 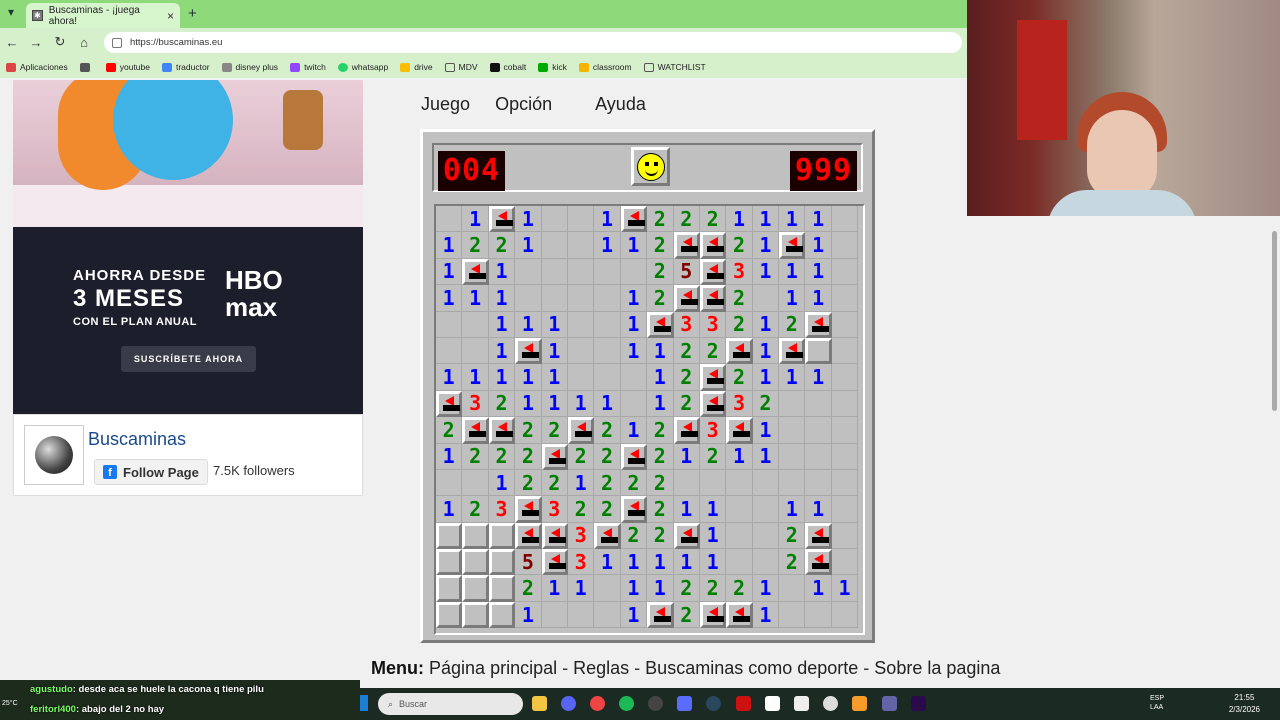 What do you see at coordinates (830, 703) in the screenshot?
I see `chatgpt-icon` at bounding box center [830, 703].